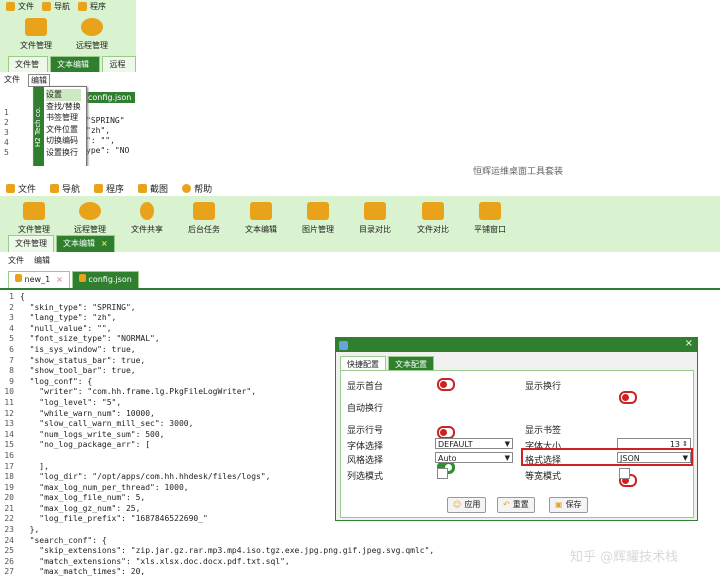 This screenshot has width=720, height=576. What do you see at coordinates (107, 424) in the screenshot?
I see `code-text: "slow_call_warn_mill_sec": 3000,` at bounding box center [107, 424].